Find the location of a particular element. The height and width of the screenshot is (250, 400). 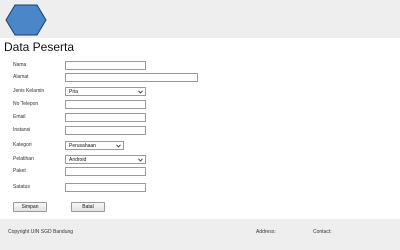

form-row-instansi: Instansi is located at coordinates (200, 132).